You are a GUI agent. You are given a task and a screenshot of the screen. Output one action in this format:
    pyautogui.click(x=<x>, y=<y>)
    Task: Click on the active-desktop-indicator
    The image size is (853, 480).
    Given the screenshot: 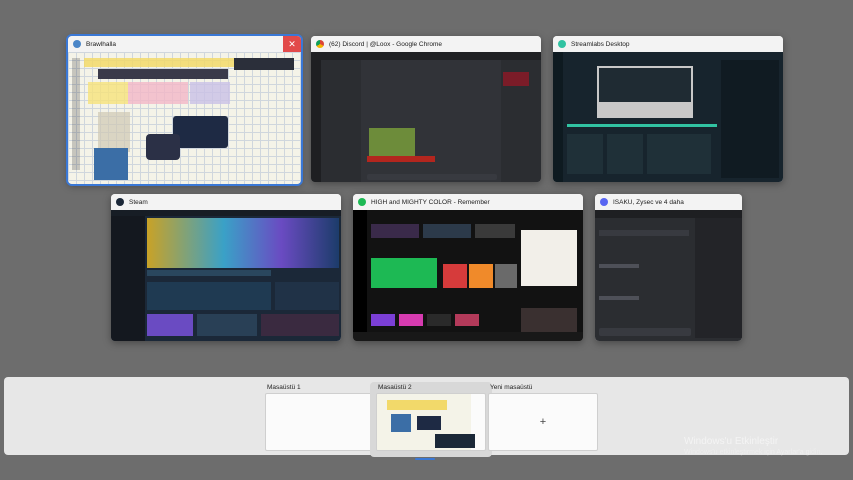 What is the action you would take?
    pyautogui.click(x=425, y=459)
    